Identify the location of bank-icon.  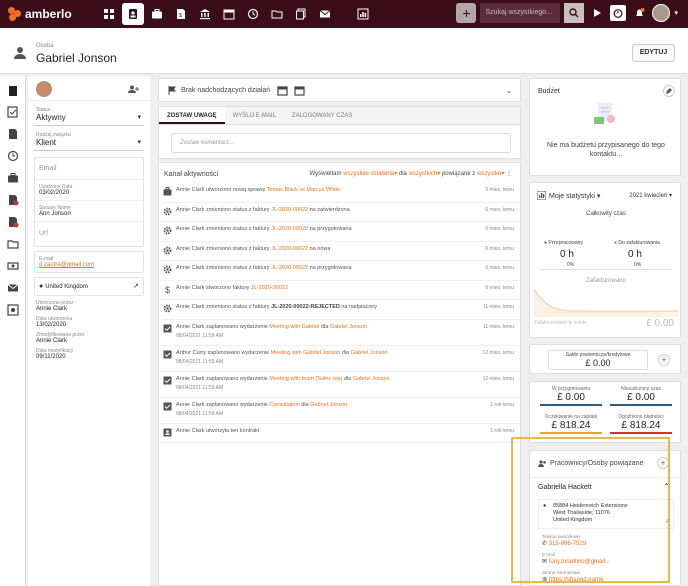
(205, 14).